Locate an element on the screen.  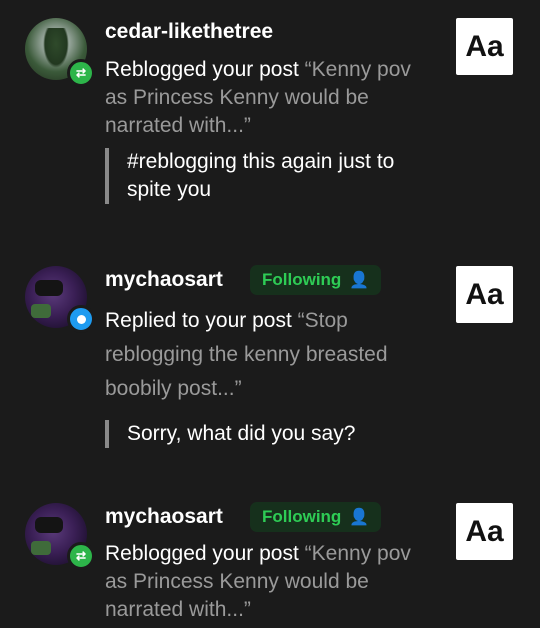
reply-icon is located at coordinates (81, 319).